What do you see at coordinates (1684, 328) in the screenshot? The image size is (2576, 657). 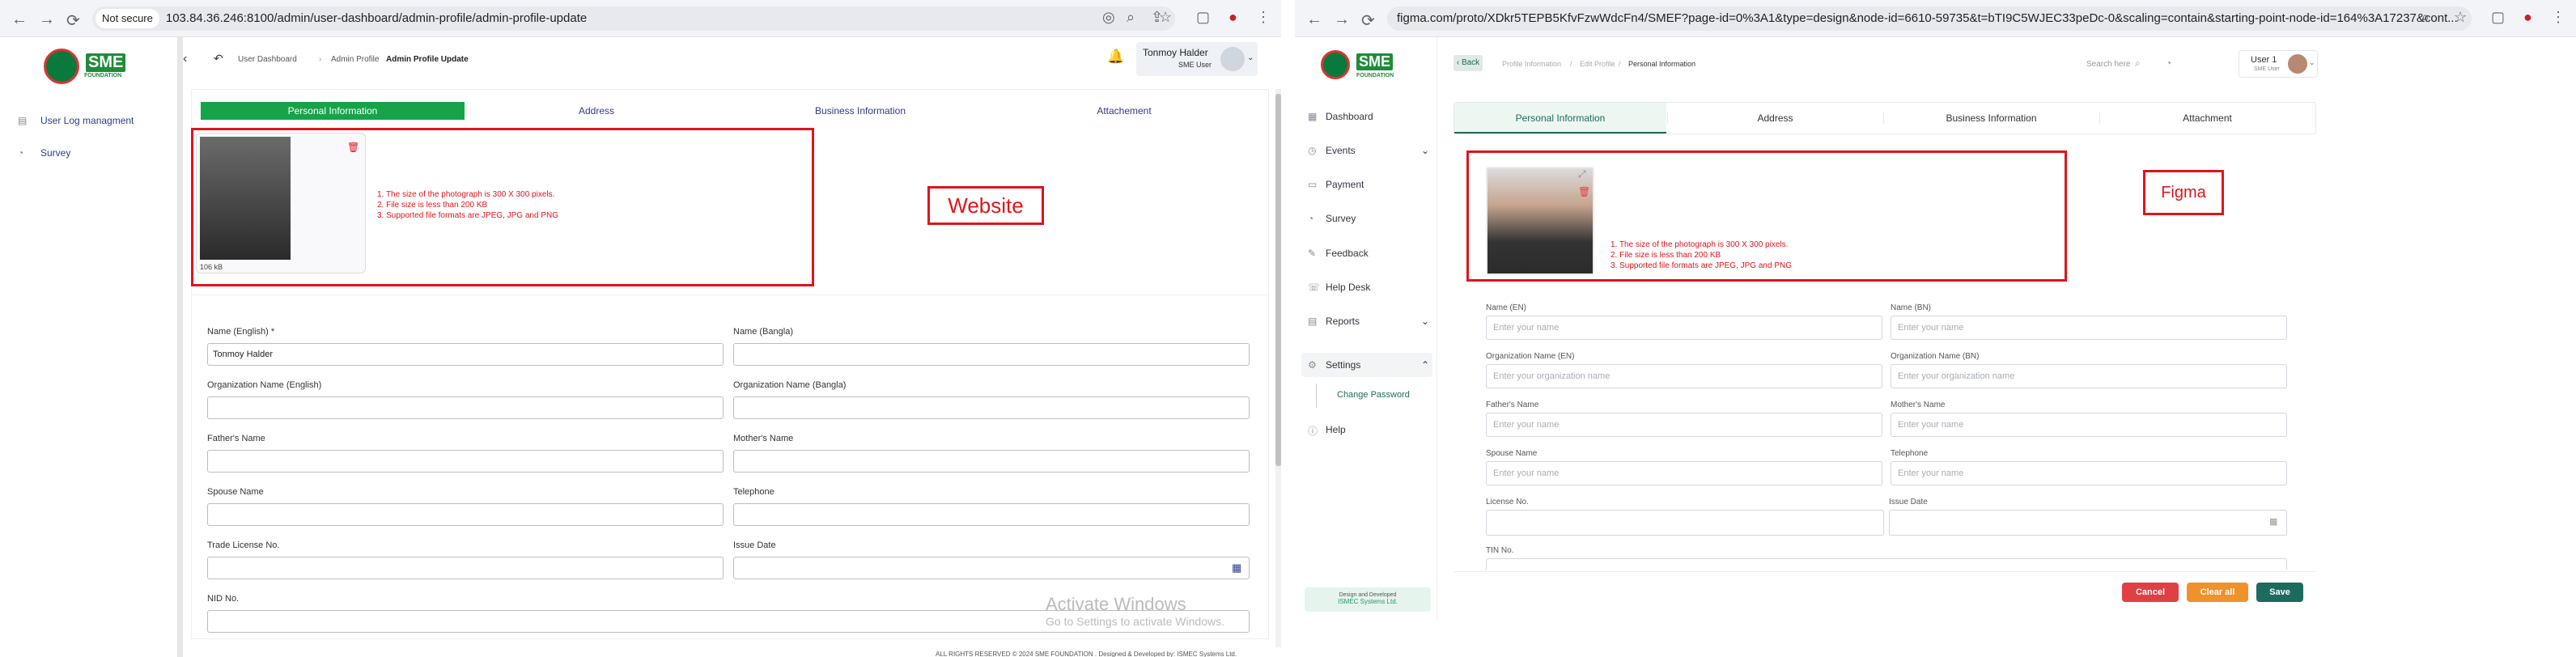 I see `name-en-input: Enter your name` at bounding box center [1684, 328].